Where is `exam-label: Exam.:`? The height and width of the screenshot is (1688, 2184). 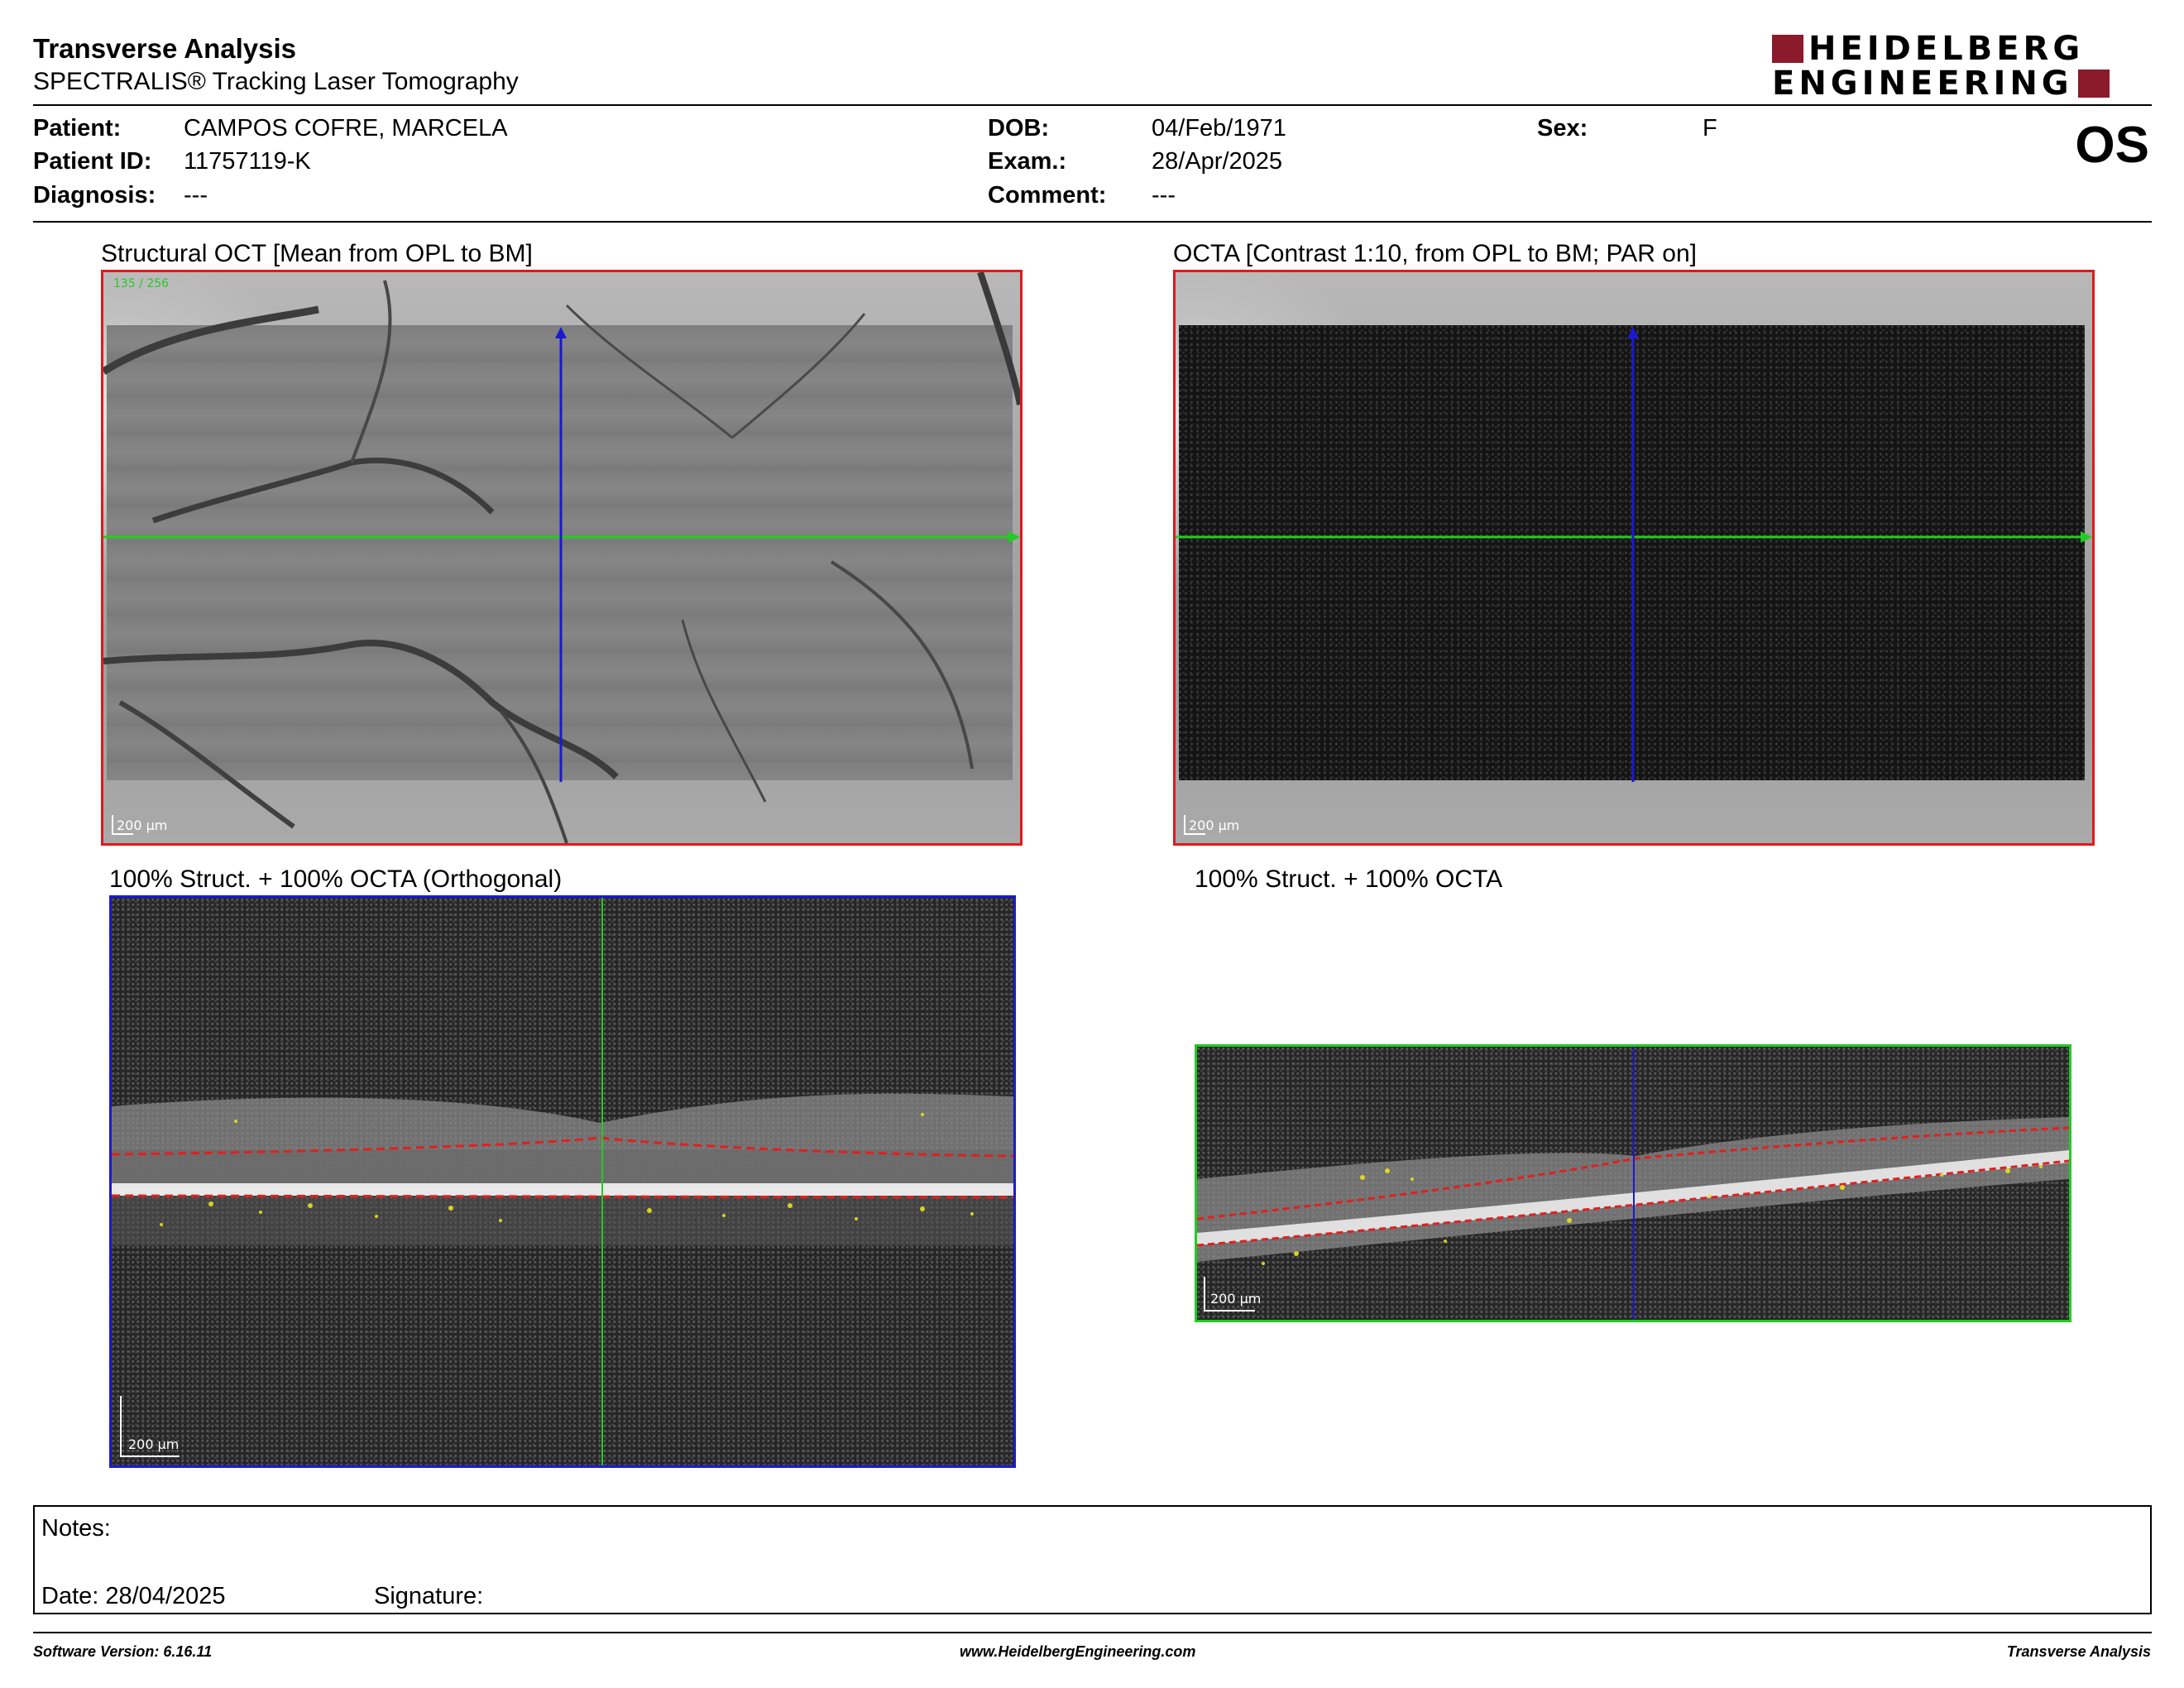 exam-label: Exam.: is located at coordinates (1027, 161).